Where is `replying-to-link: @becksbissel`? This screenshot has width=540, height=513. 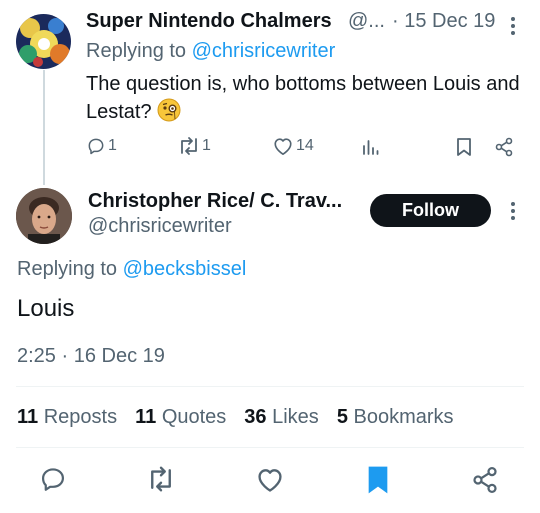 replying-to-link: @becksbissel is located at coordinates (185, 269).